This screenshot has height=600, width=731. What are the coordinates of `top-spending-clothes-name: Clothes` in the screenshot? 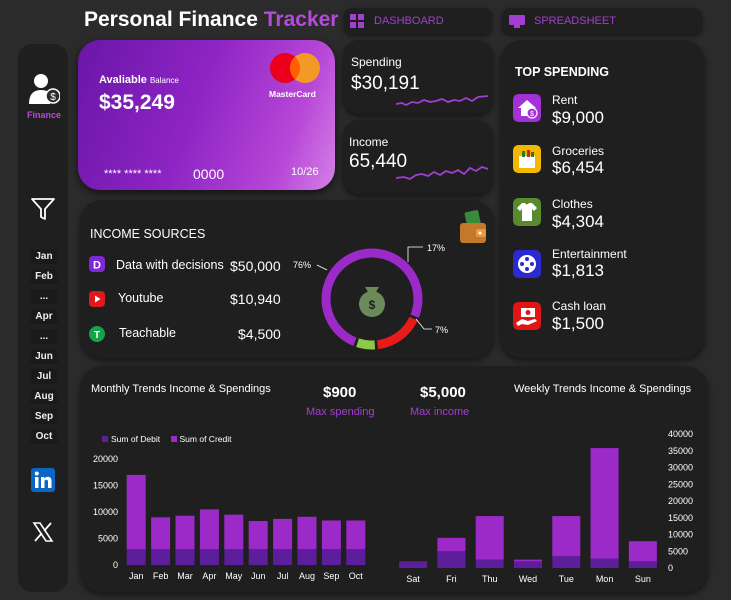 It's located at (572, 204).